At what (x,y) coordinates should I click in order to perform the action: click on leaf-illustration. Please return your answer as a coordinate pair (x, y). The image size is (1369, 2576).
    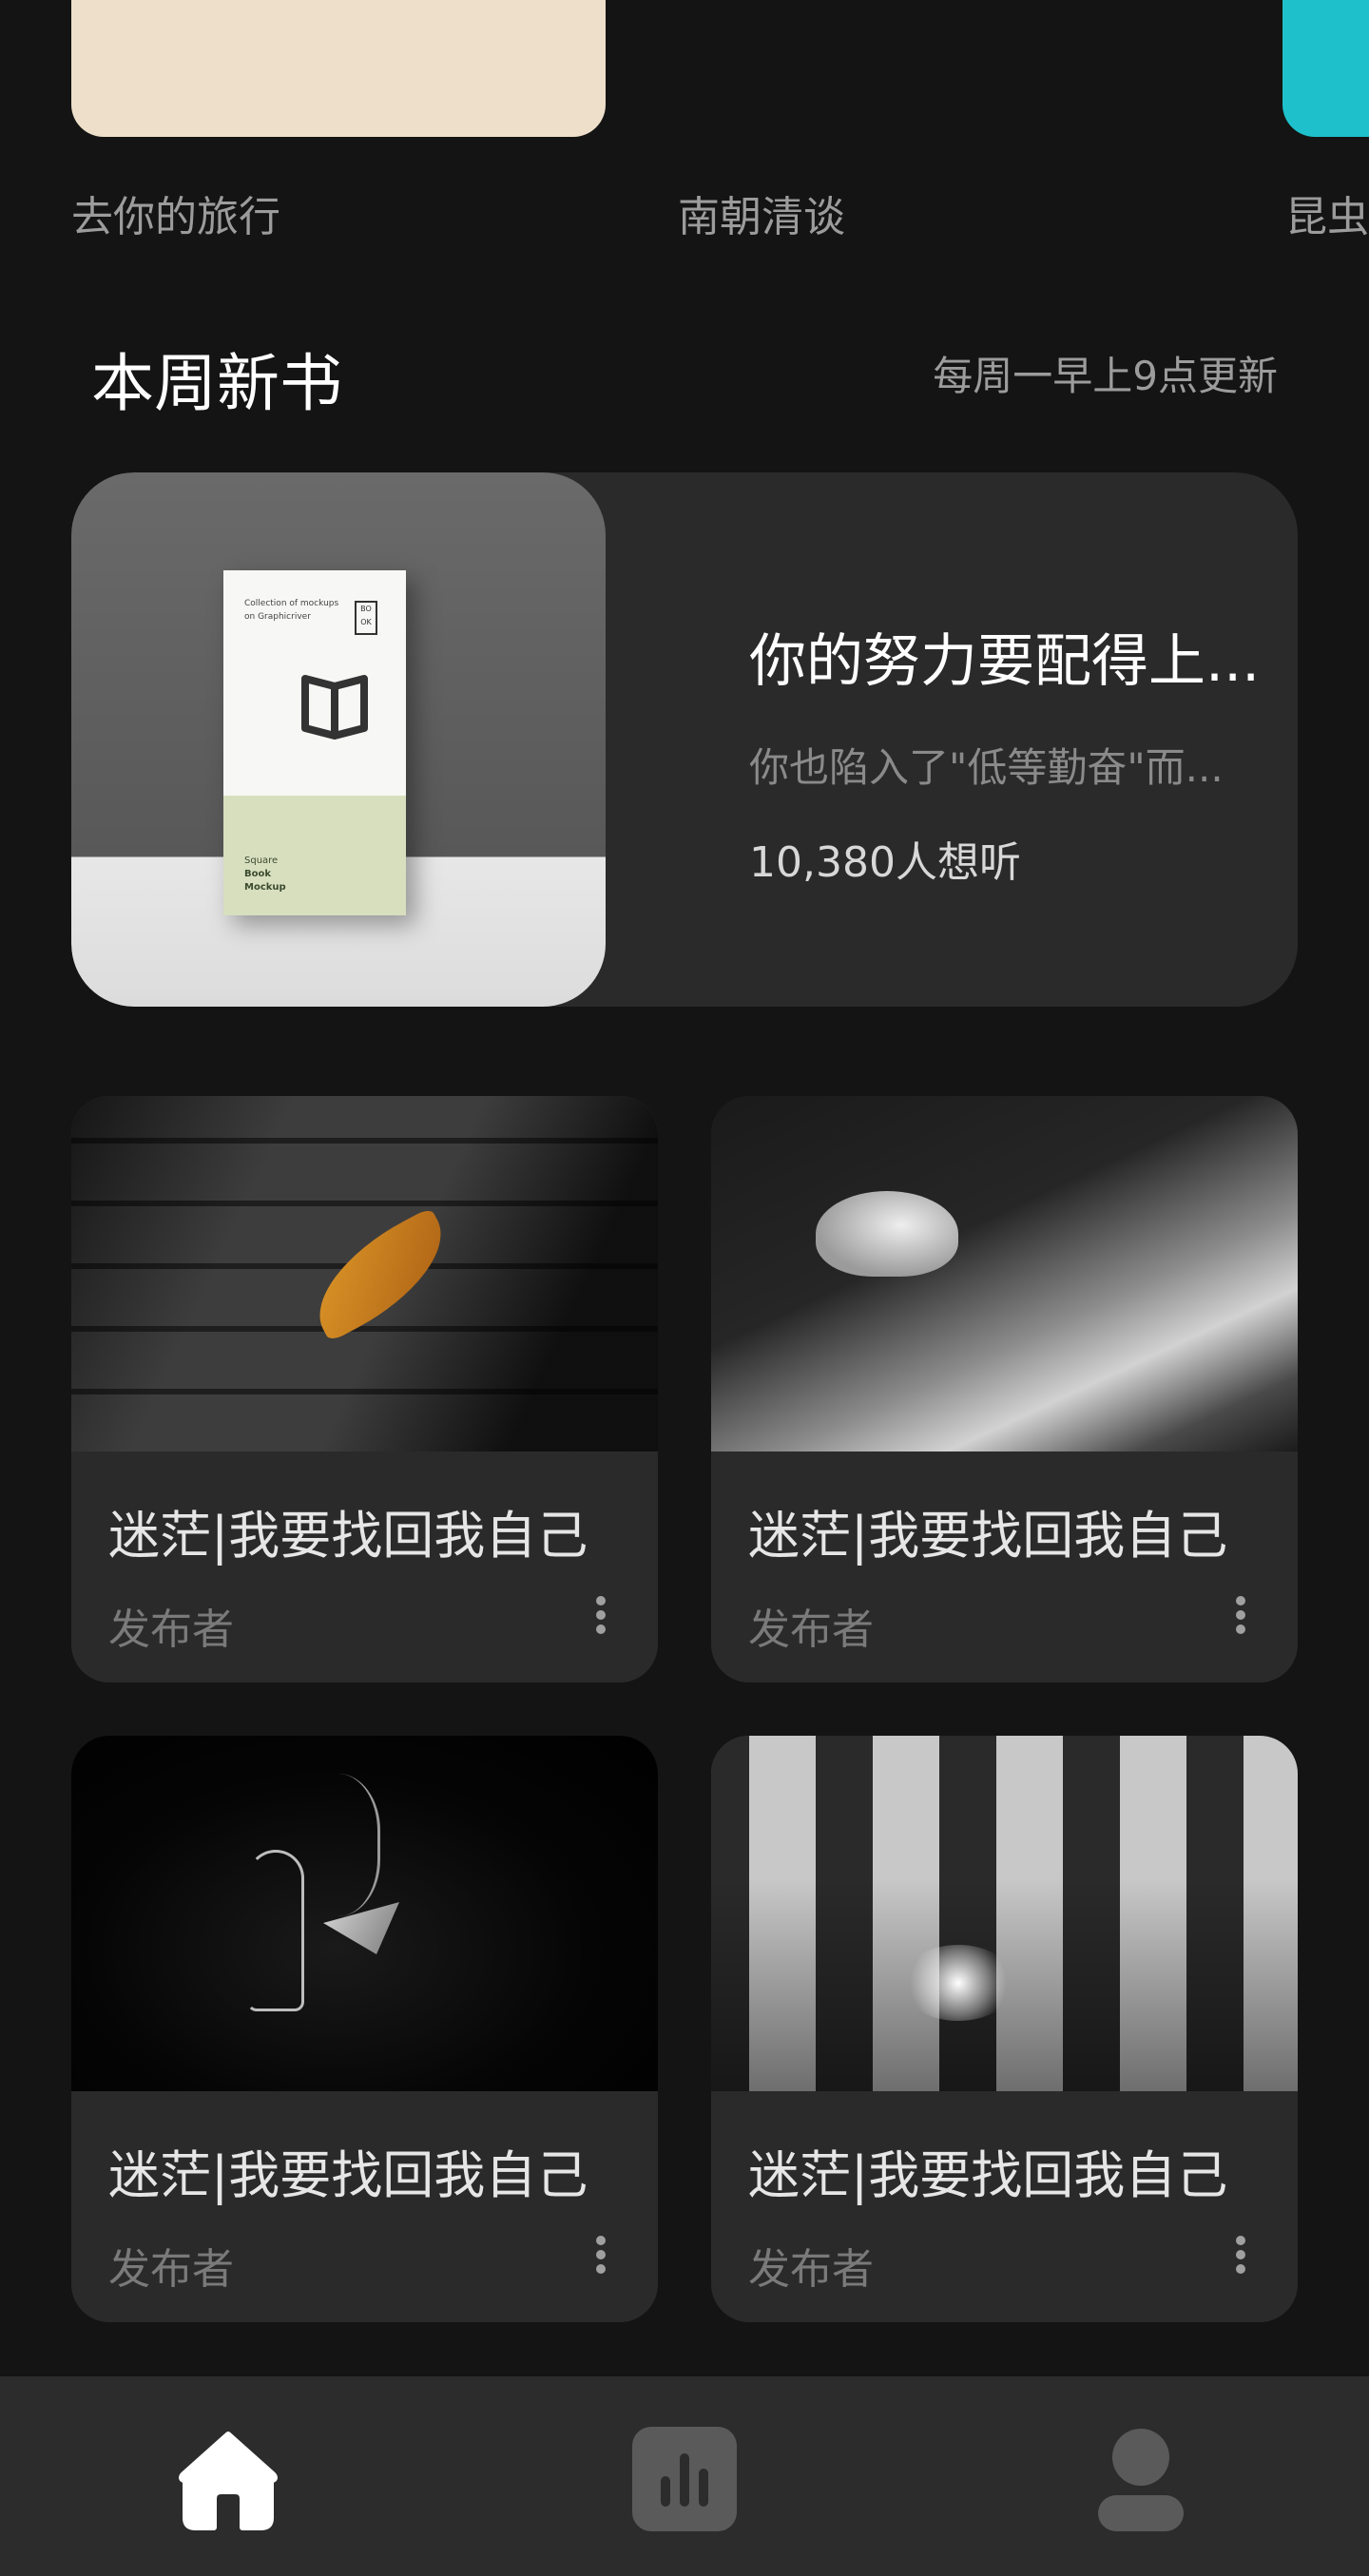
    Looking at the image, I should click on (380, 1275).